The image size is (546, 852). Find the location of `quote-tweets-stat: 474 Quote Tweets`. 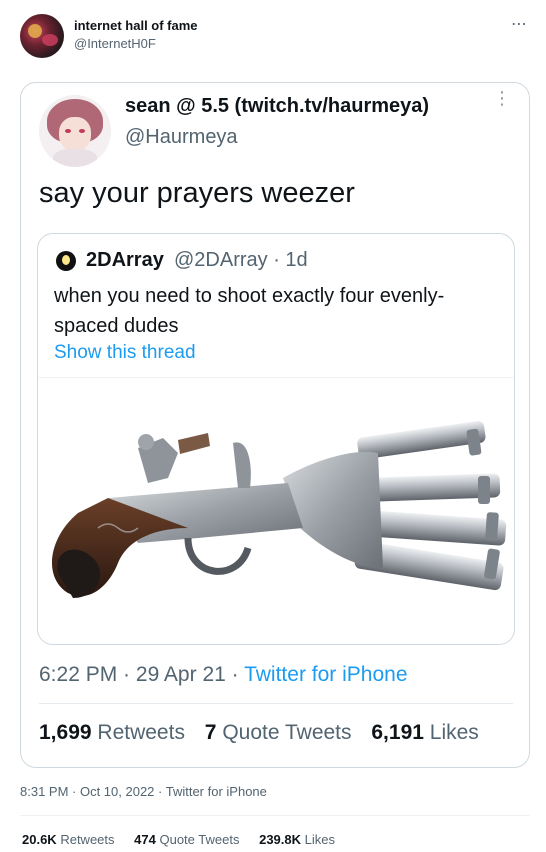

quote-tweets-stat: 474 Quote Tweets is located at coordinates (186, 839).